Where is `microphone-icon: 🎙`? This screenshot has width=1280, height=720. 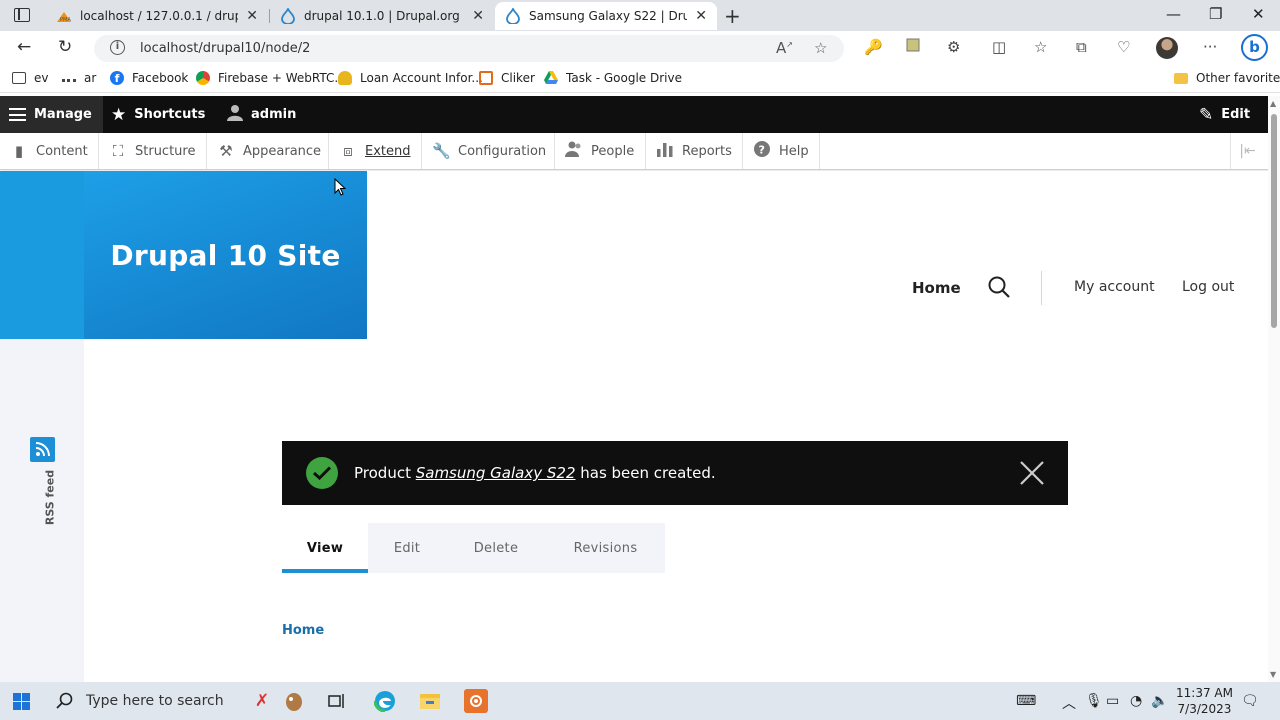
microphone-icon: 🎙 is located at coordinates (1094, 701).